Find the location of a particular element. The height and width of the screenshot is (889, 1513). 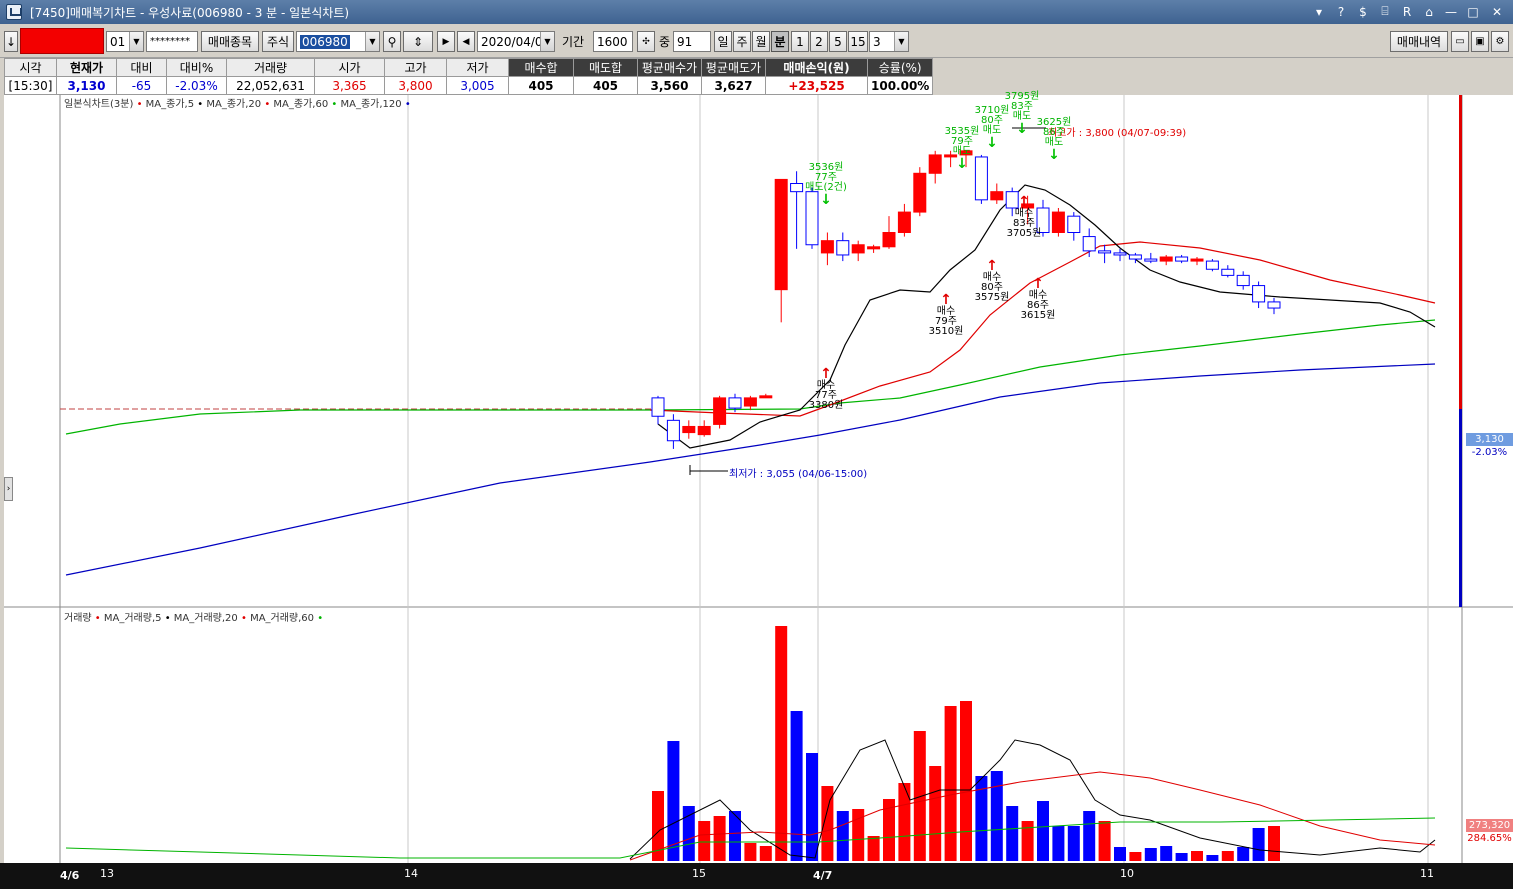

current-price-badge: 3,130 is located at coordinates (1489, 439).